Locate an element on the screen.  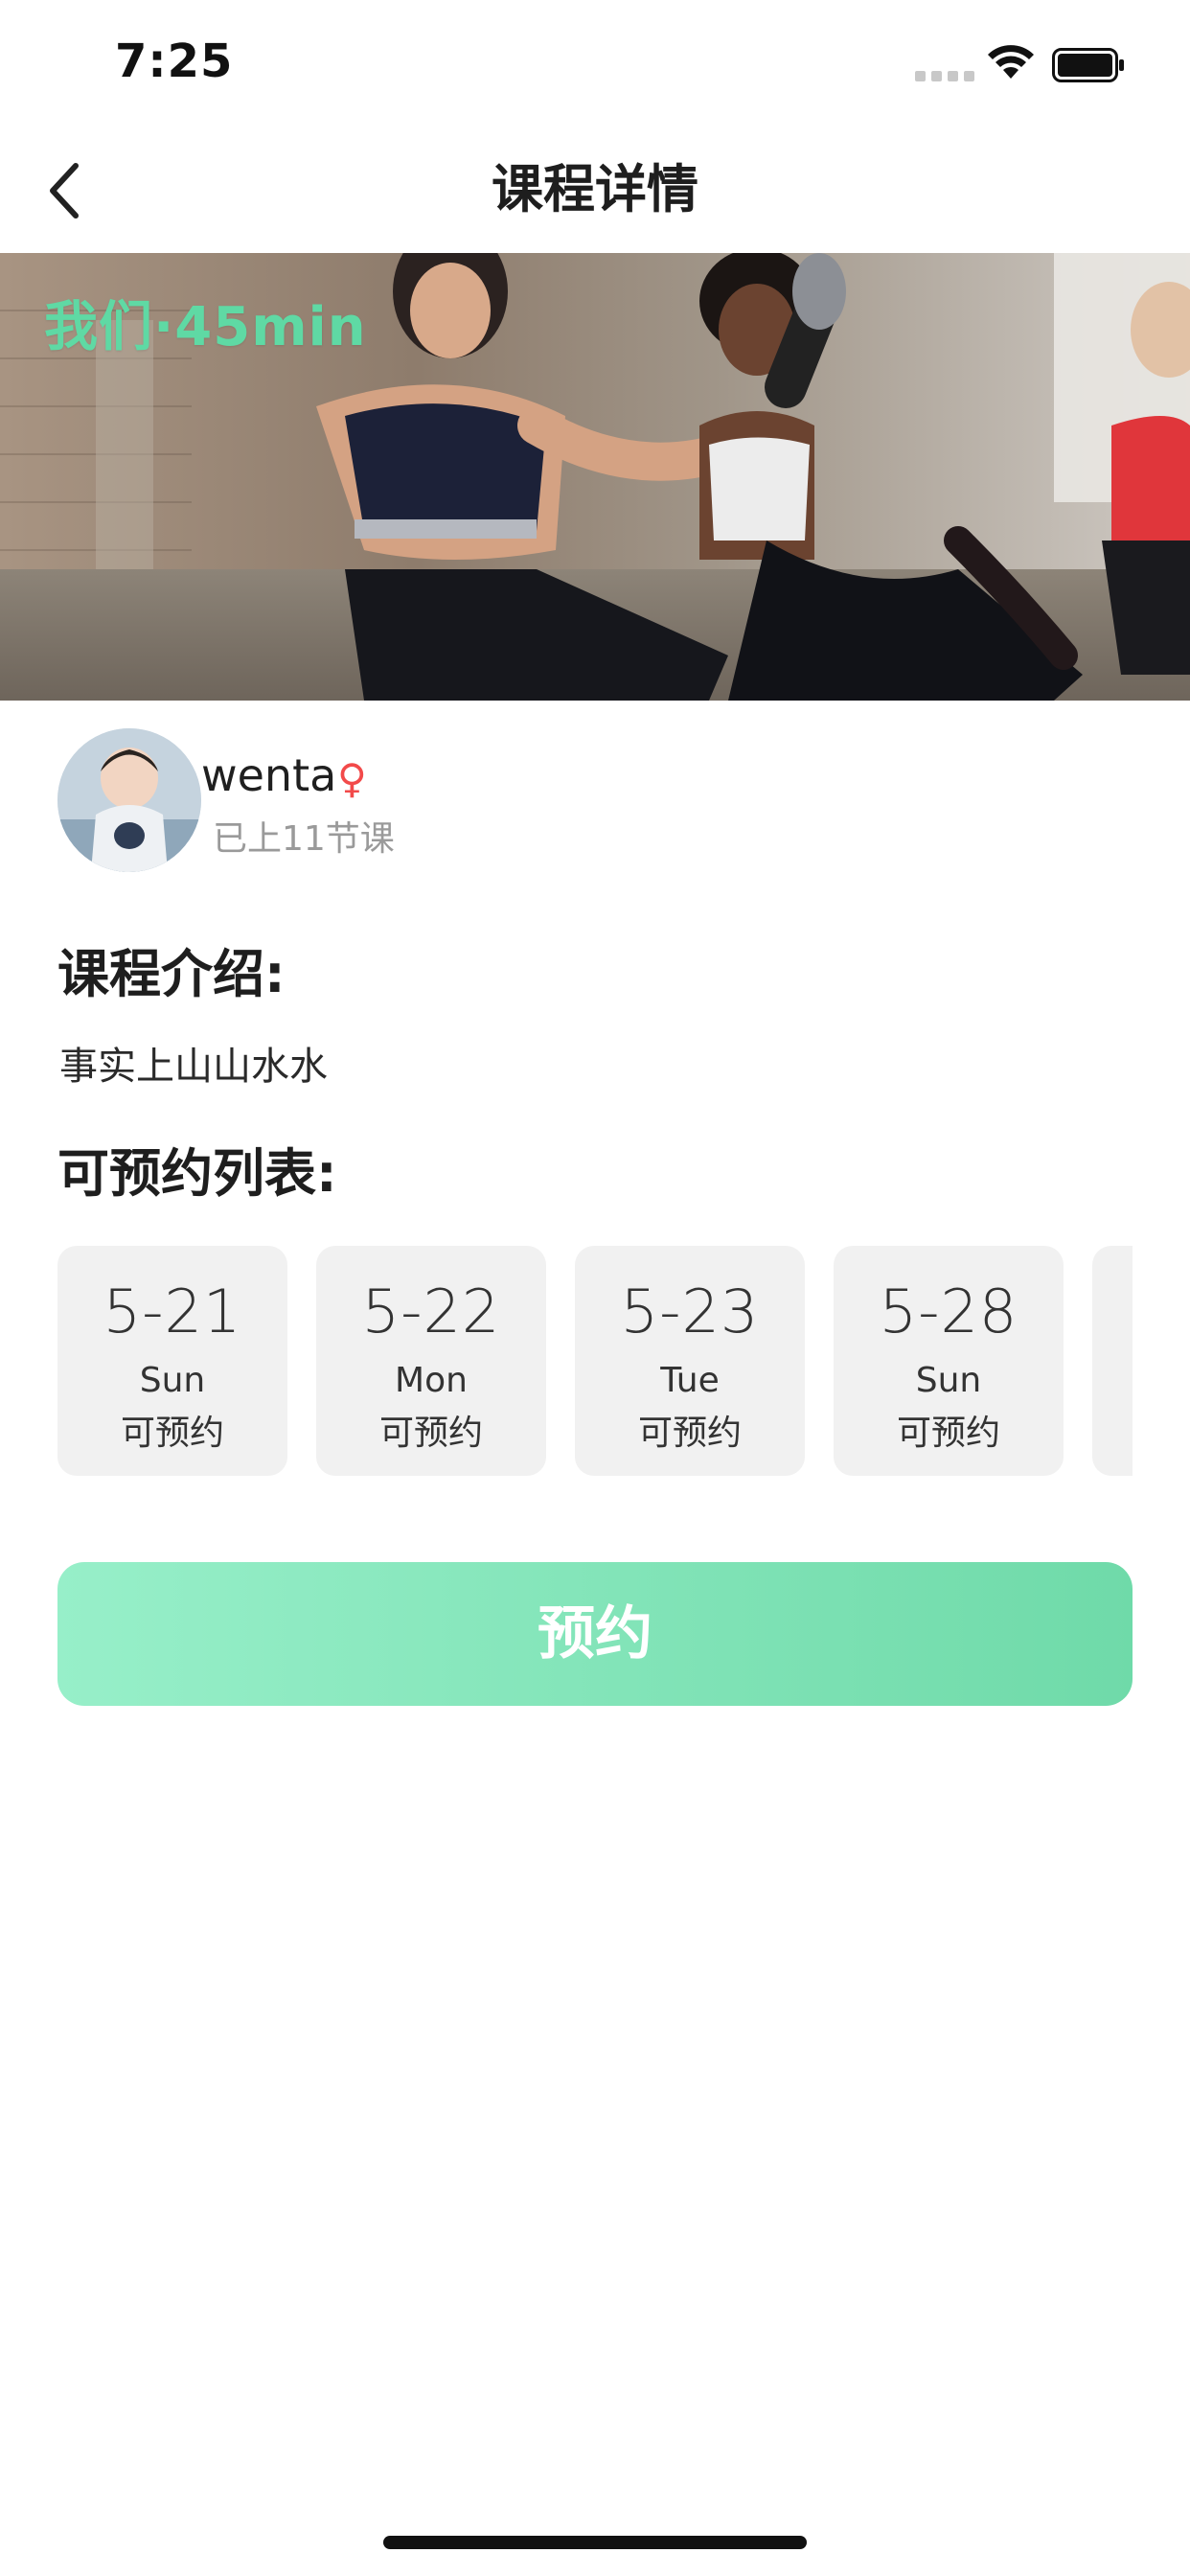
coach-avatar is located at coordinates (129, 800).